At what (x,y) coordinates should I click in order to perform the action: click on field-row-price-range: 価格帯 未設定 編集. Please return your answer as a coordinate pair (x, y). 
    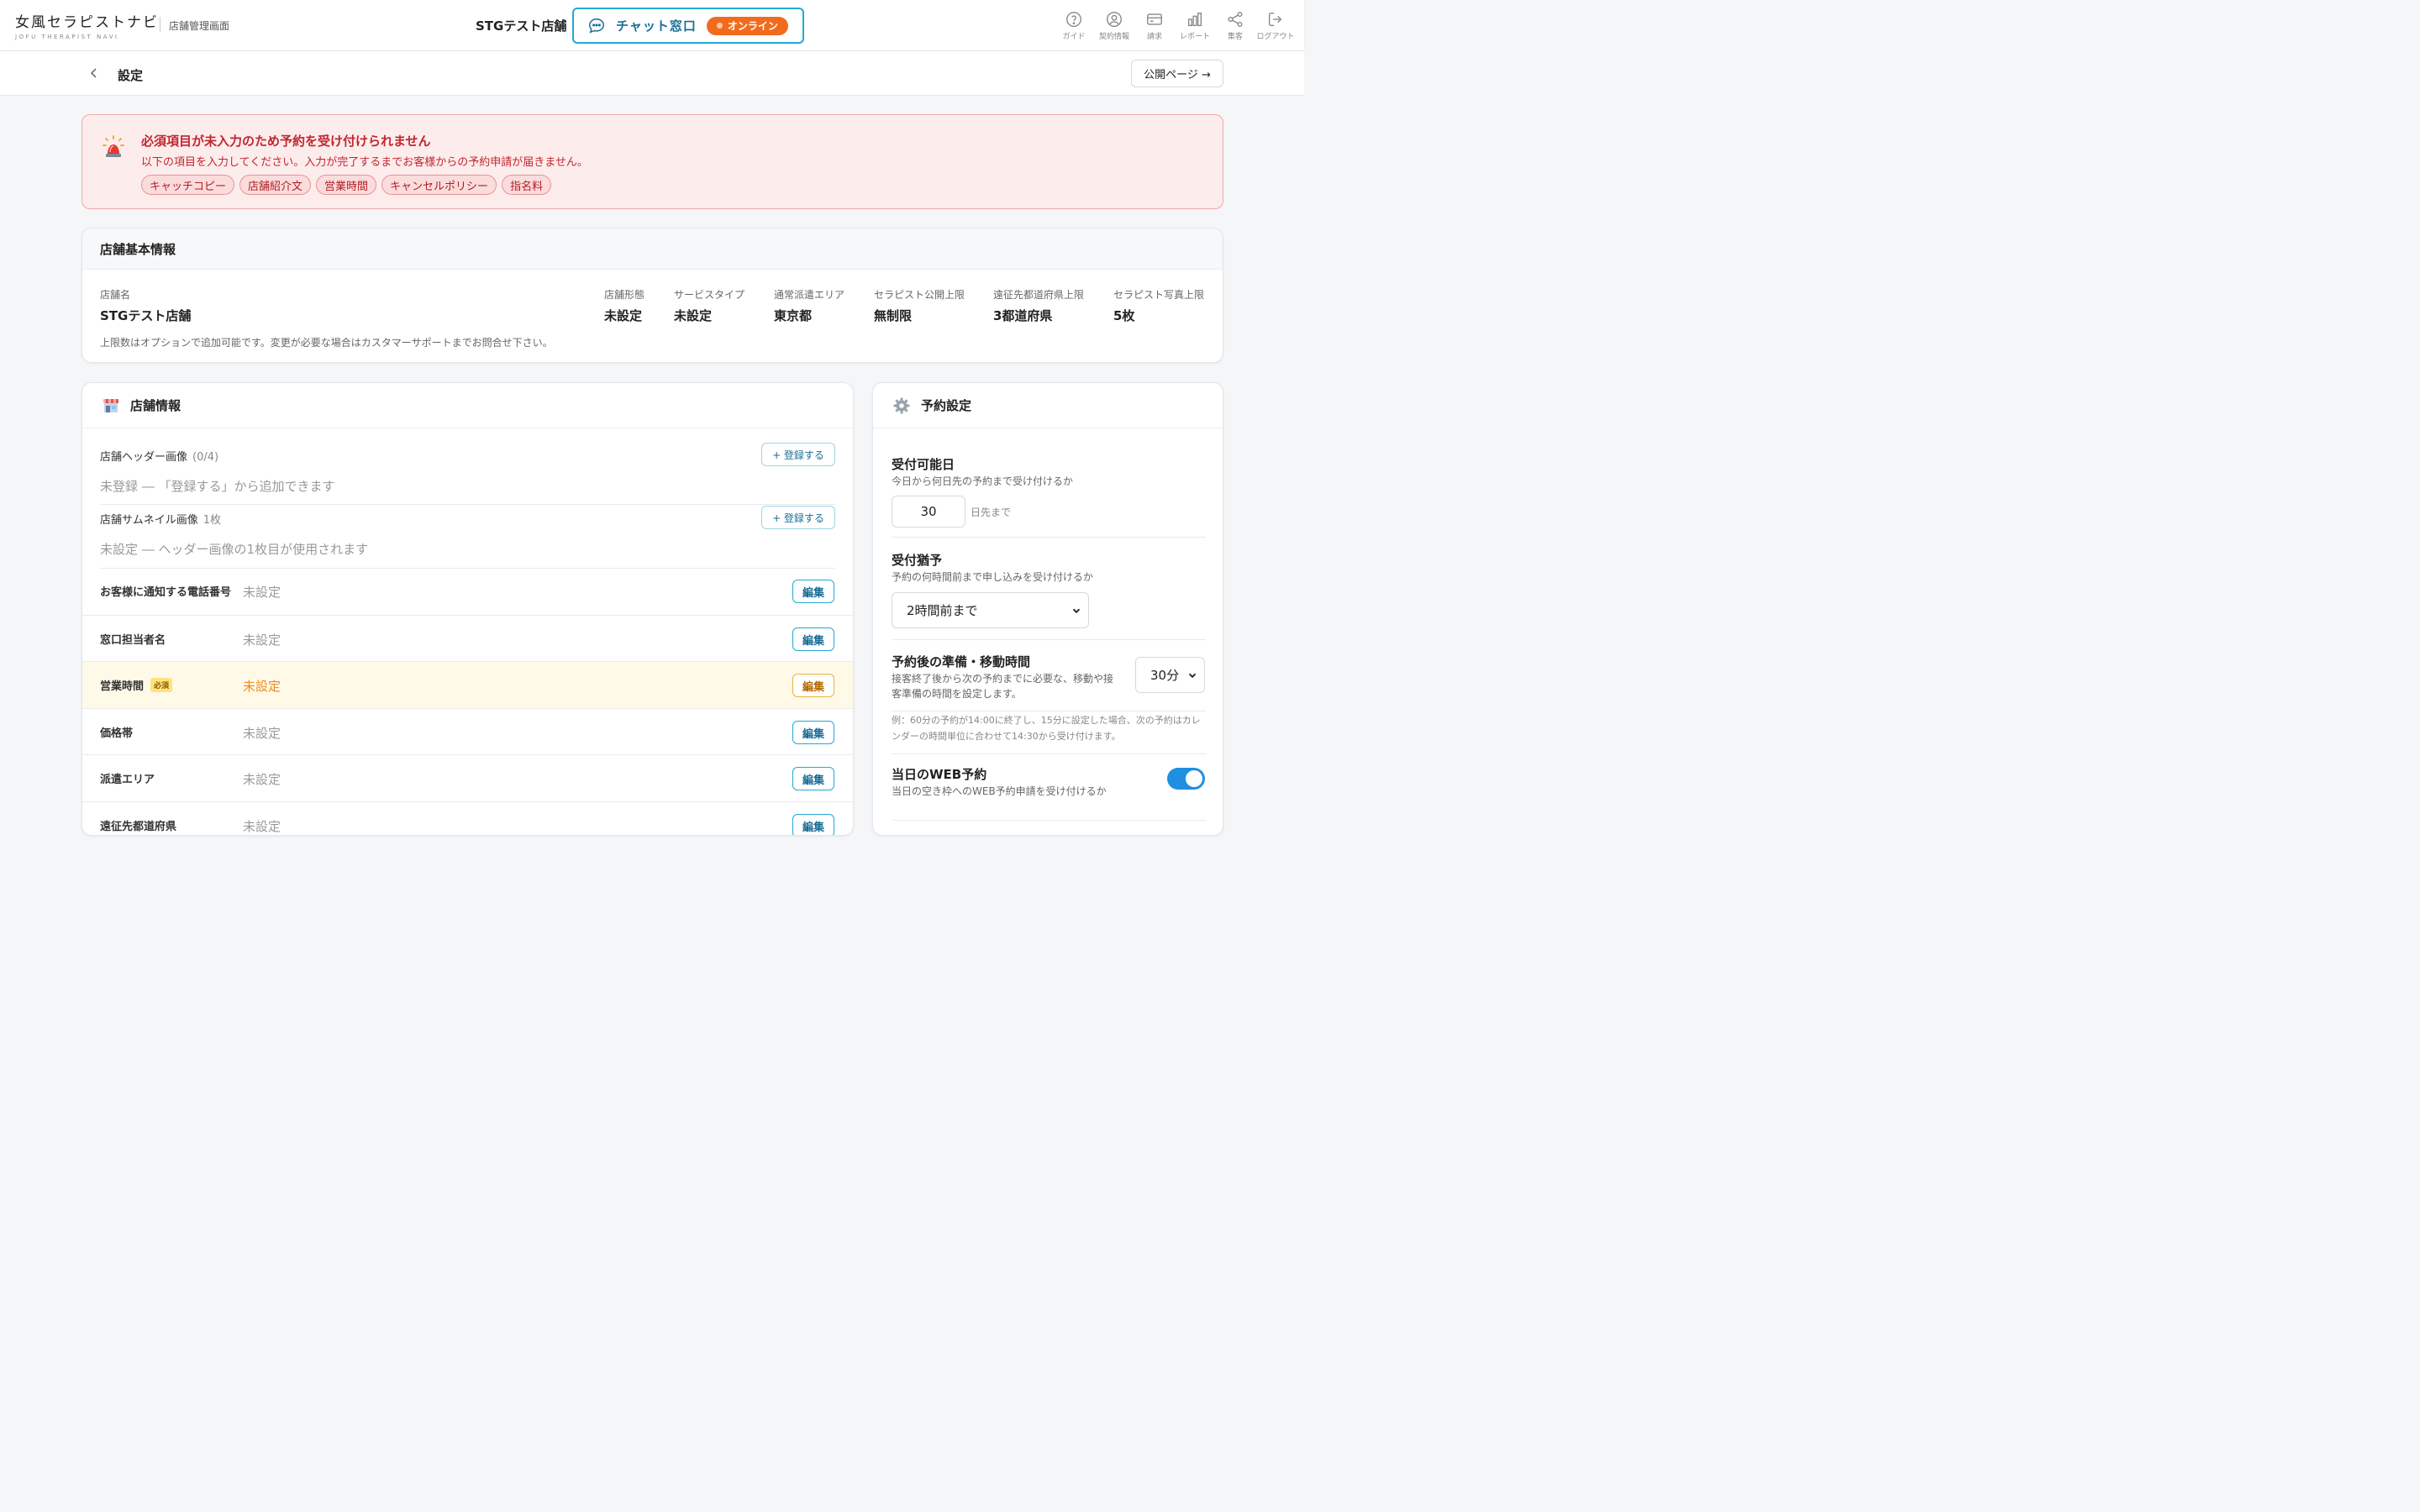
    Looking at the image, I should click on (467, 731).